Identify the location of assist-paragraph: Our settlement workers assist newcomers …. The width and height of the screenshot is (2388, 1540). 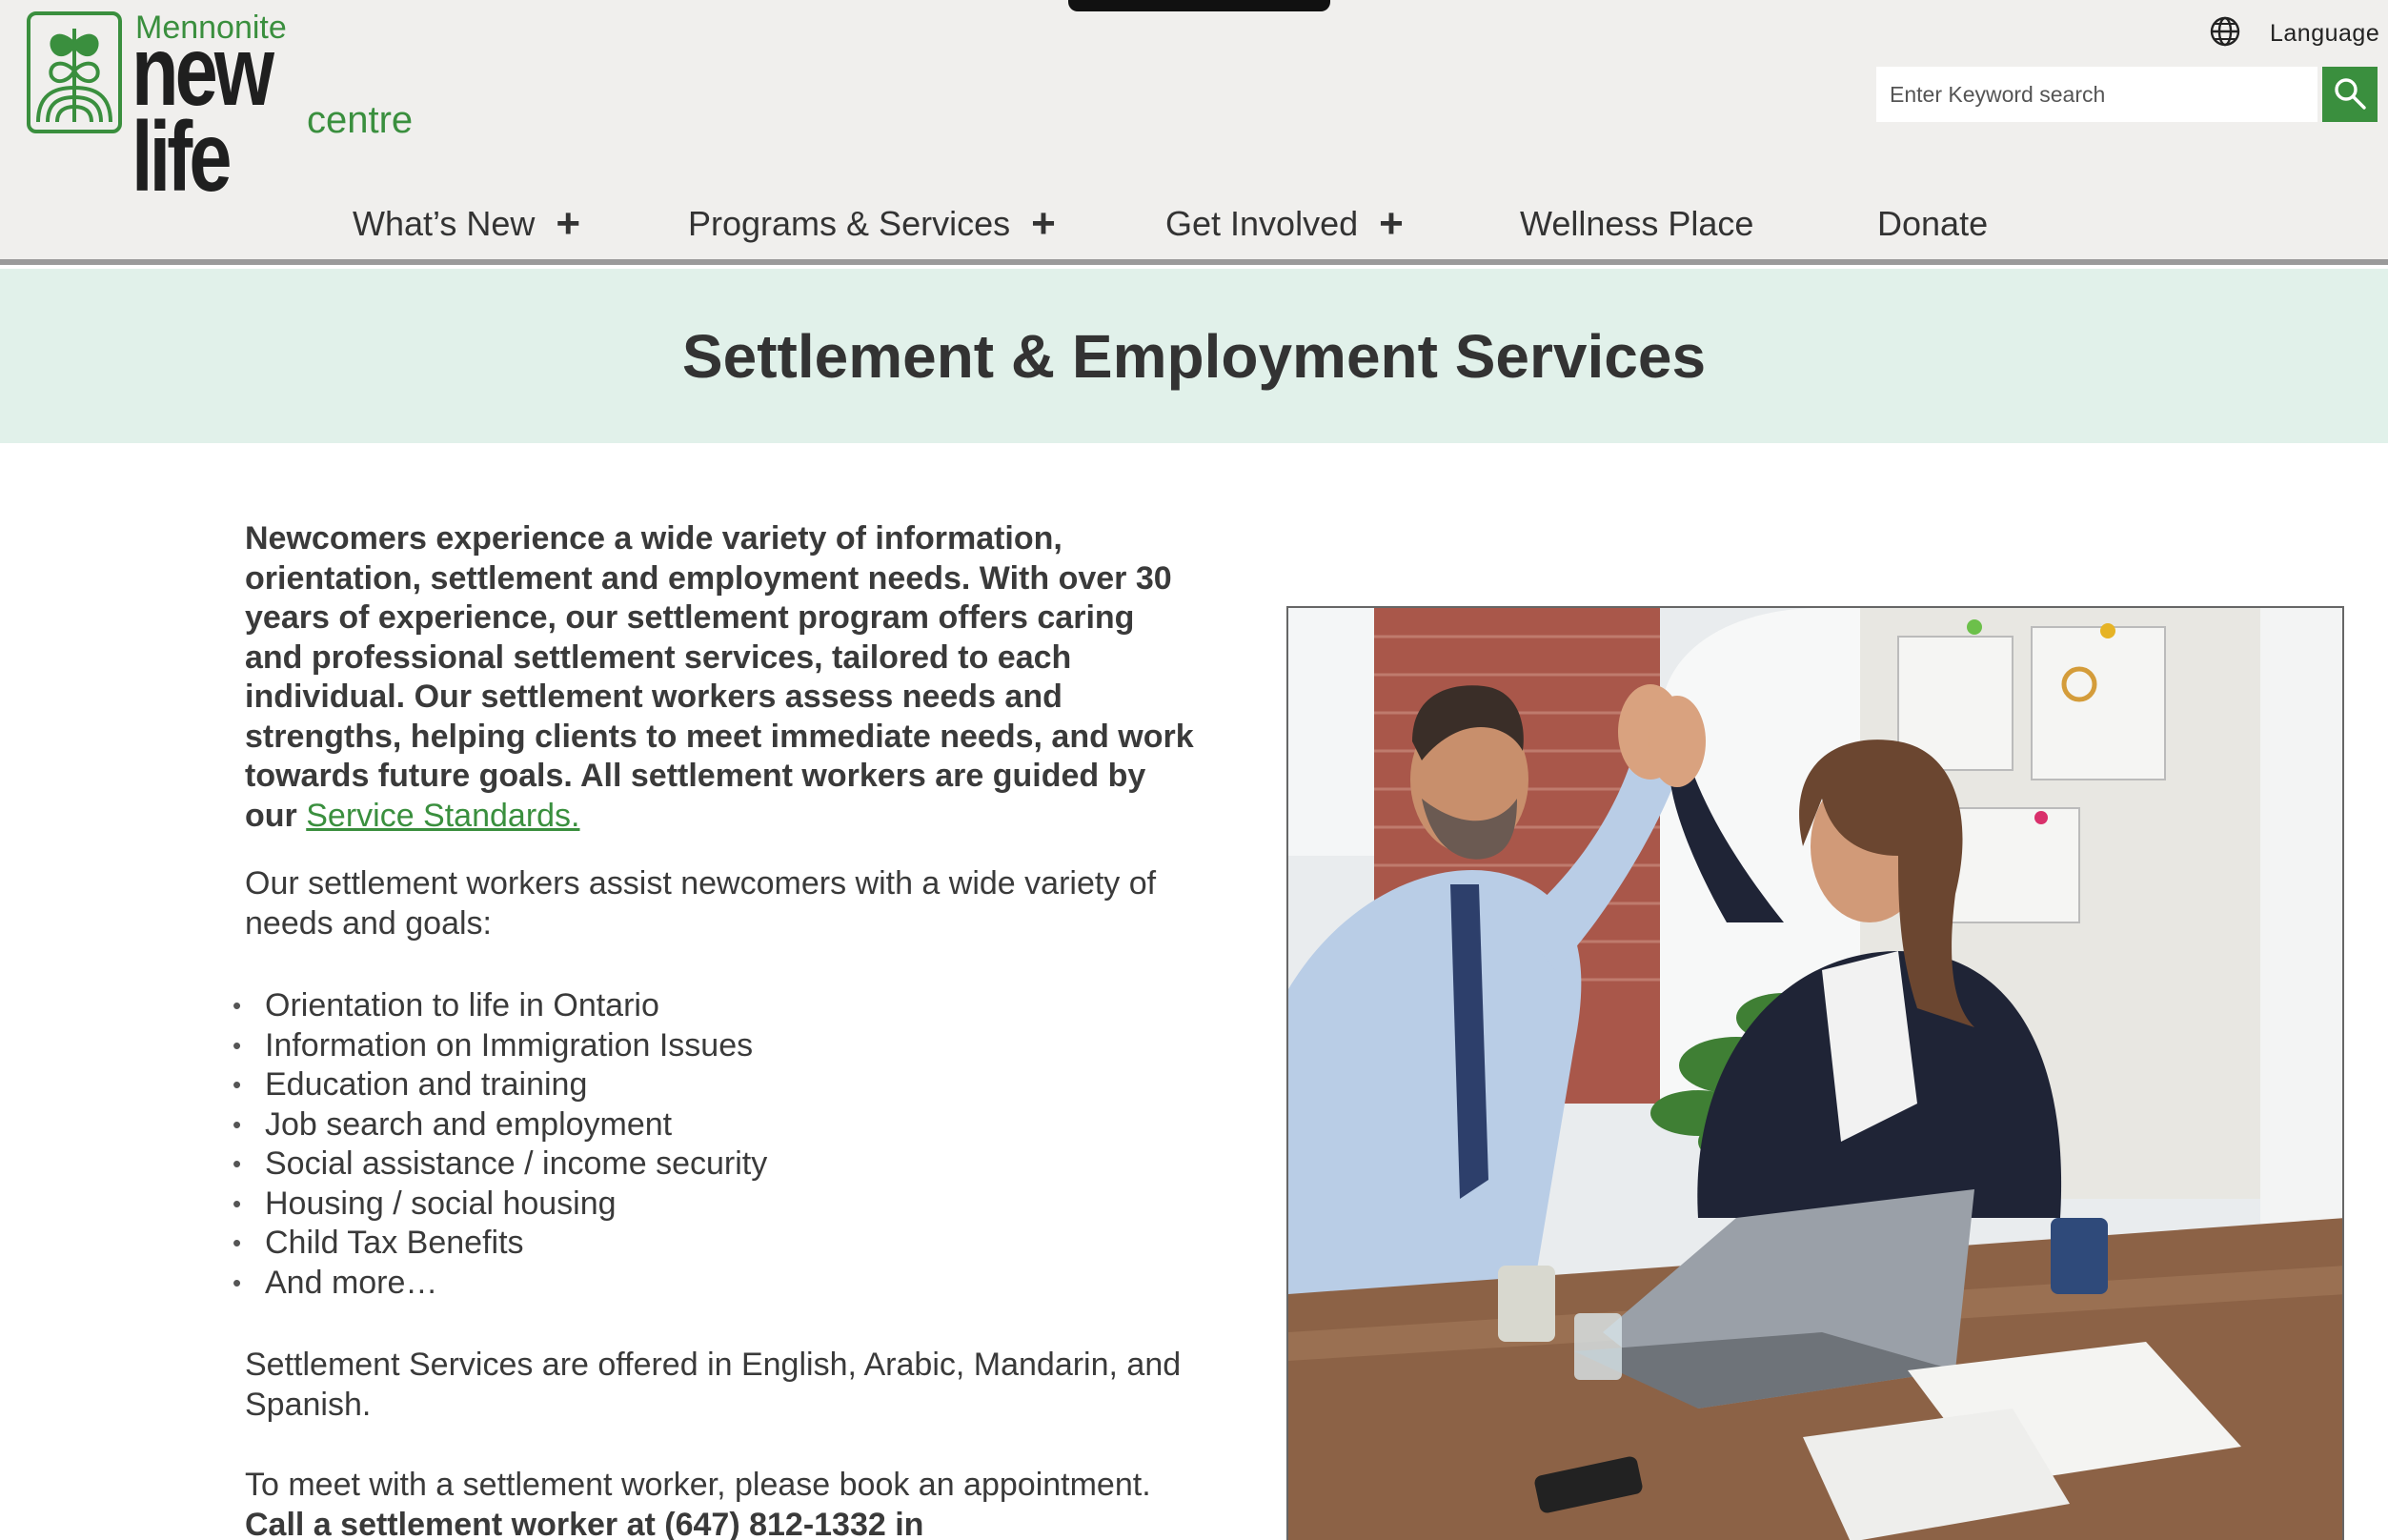
(701, 903).